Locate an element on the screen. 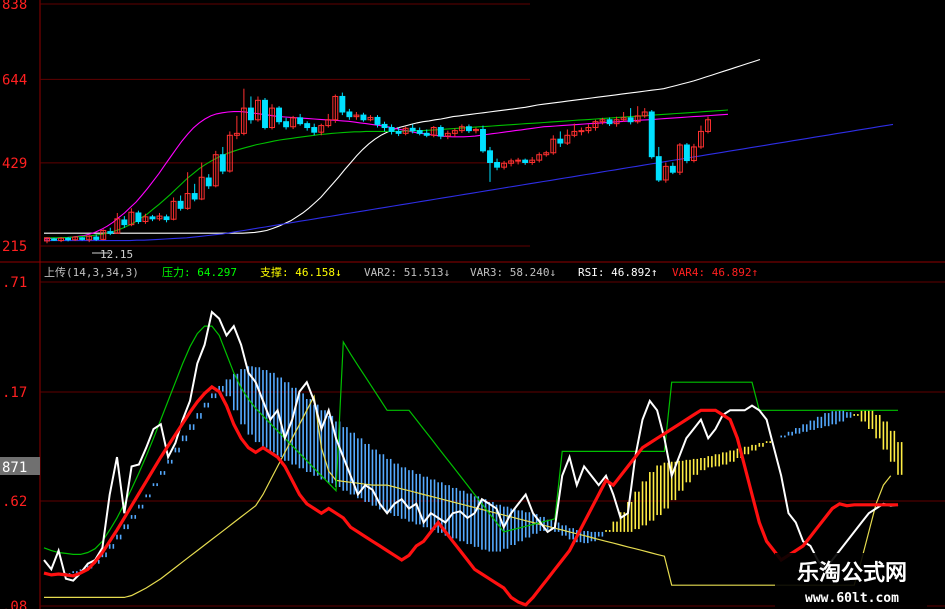  indicator-tick-label: 871 is located at coordinates (14, 468).